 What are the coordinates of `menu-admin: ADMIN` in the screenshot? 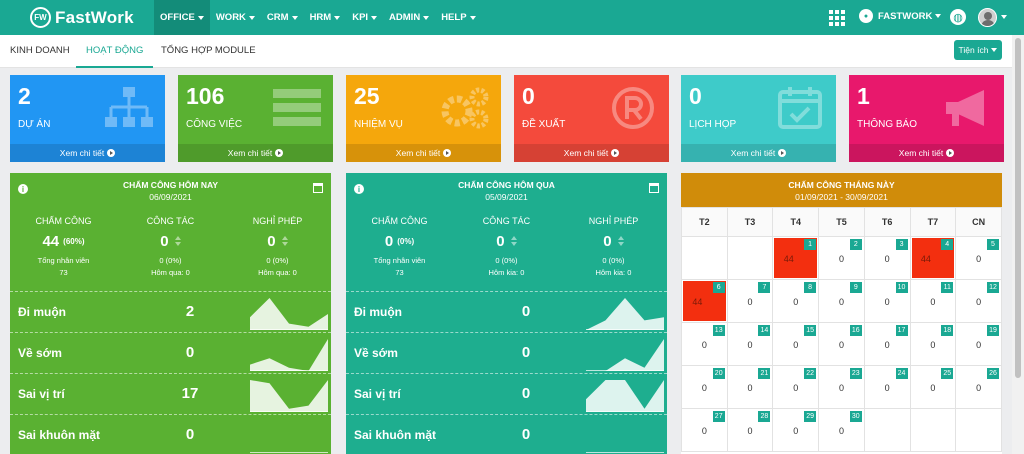 It's located at (409, 17).